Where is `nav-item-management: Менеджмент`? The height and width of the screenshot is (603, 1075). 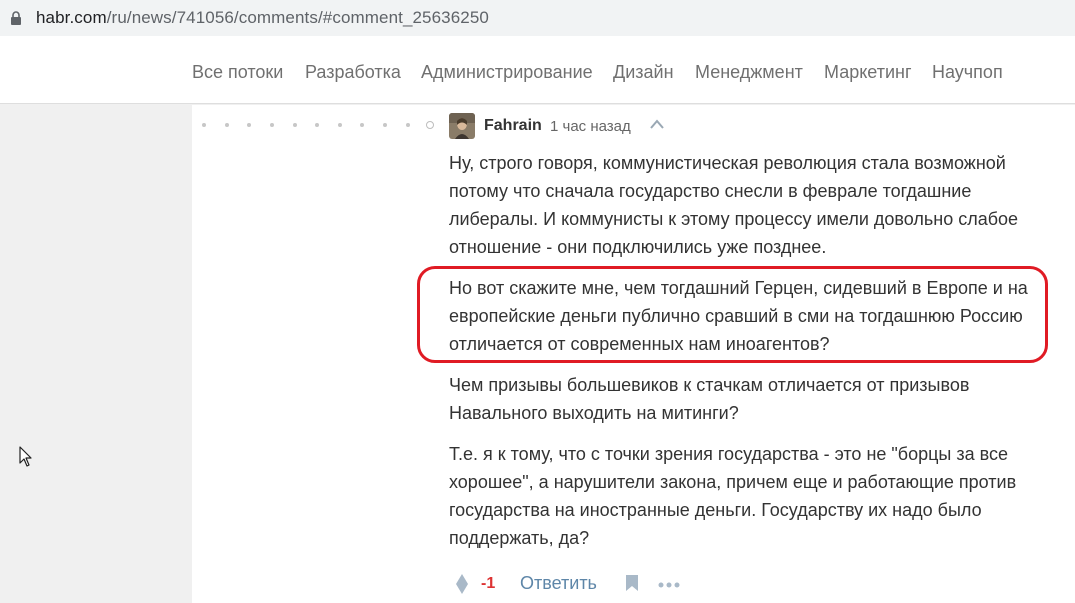 nav-item-management: Менеджмент is located at coordinates (749, 72).